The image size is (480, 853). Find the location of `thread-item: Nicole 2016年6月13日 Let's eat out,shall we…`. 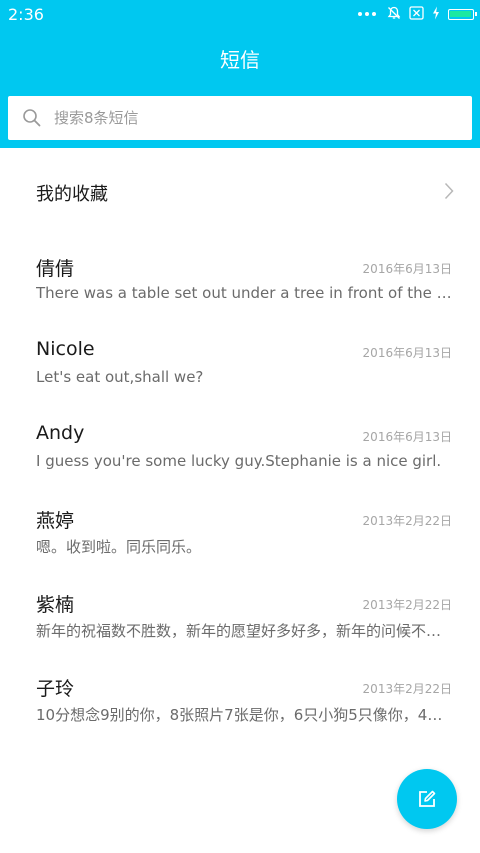

thread-item: Nicole 2016年6月13日 Let's eat out,shall we… is located at coordinates (240, 380).